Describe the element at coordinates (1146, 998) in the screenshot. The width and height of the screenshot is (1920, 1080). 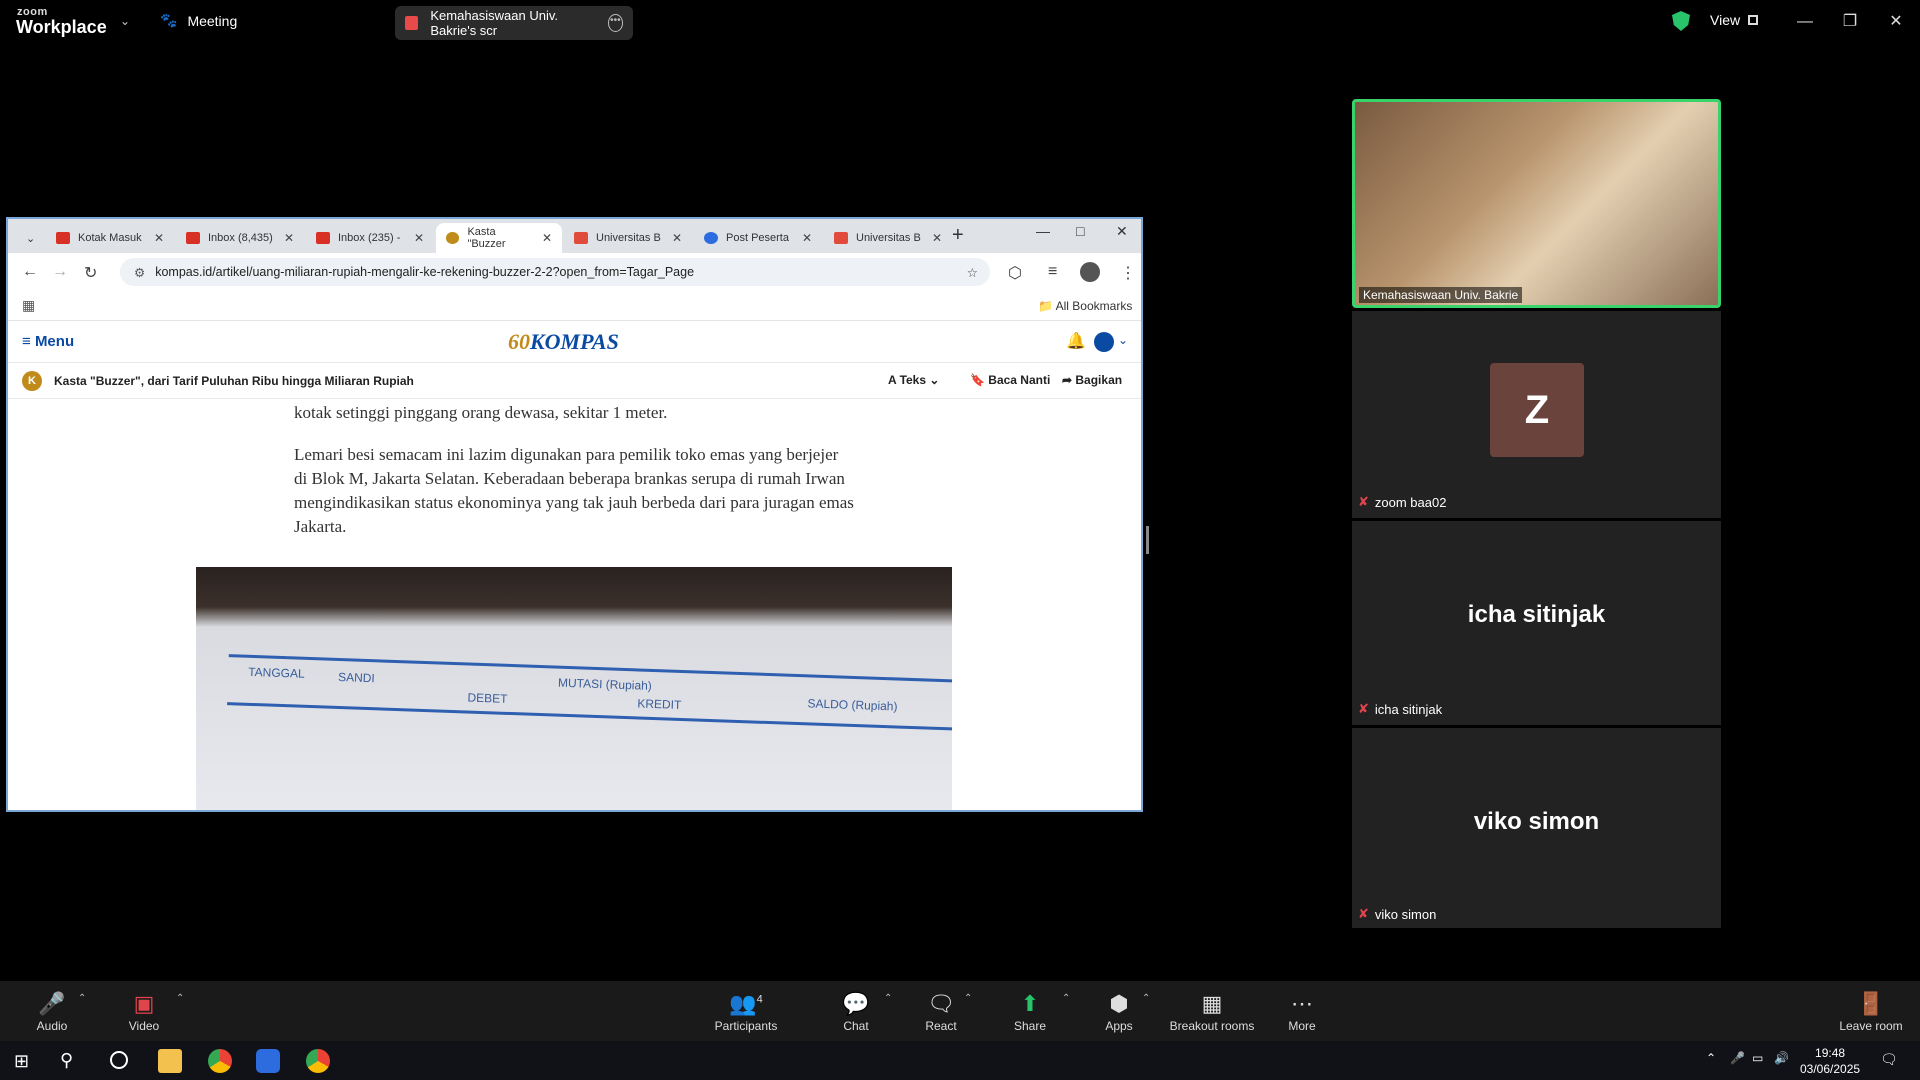
I see `apps-options-caret: ⌃` at that location.